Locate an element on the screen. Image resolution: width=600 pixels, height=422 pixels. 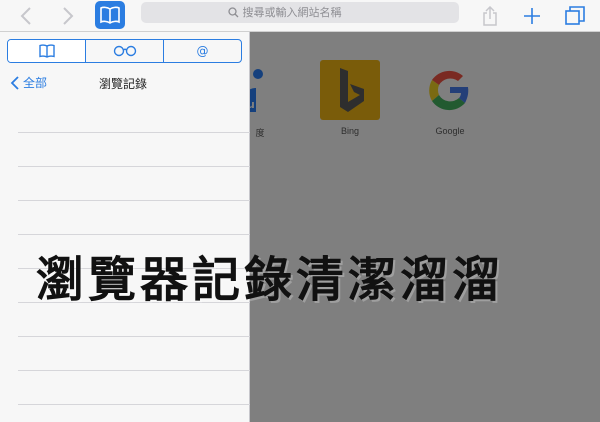
plus-icon is located at coordinates (532, 16).